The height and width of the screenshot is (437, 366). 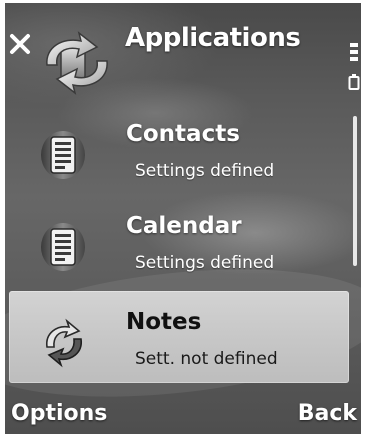 What do you see at coordinates (20, 44) in the screenshot?
I see `close-icon` at bounding box center [20, 44].